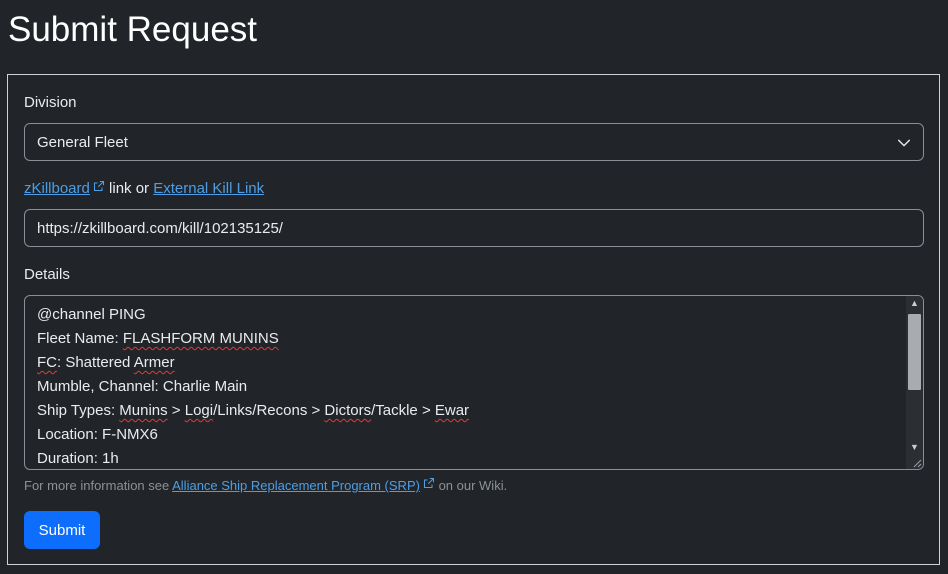 This screenshot has width=948, height=574. What do you see at coordinates (78, 458) in the screenshot?
I see `details-line: Duration: 1h` at bounding box center [78, 458].